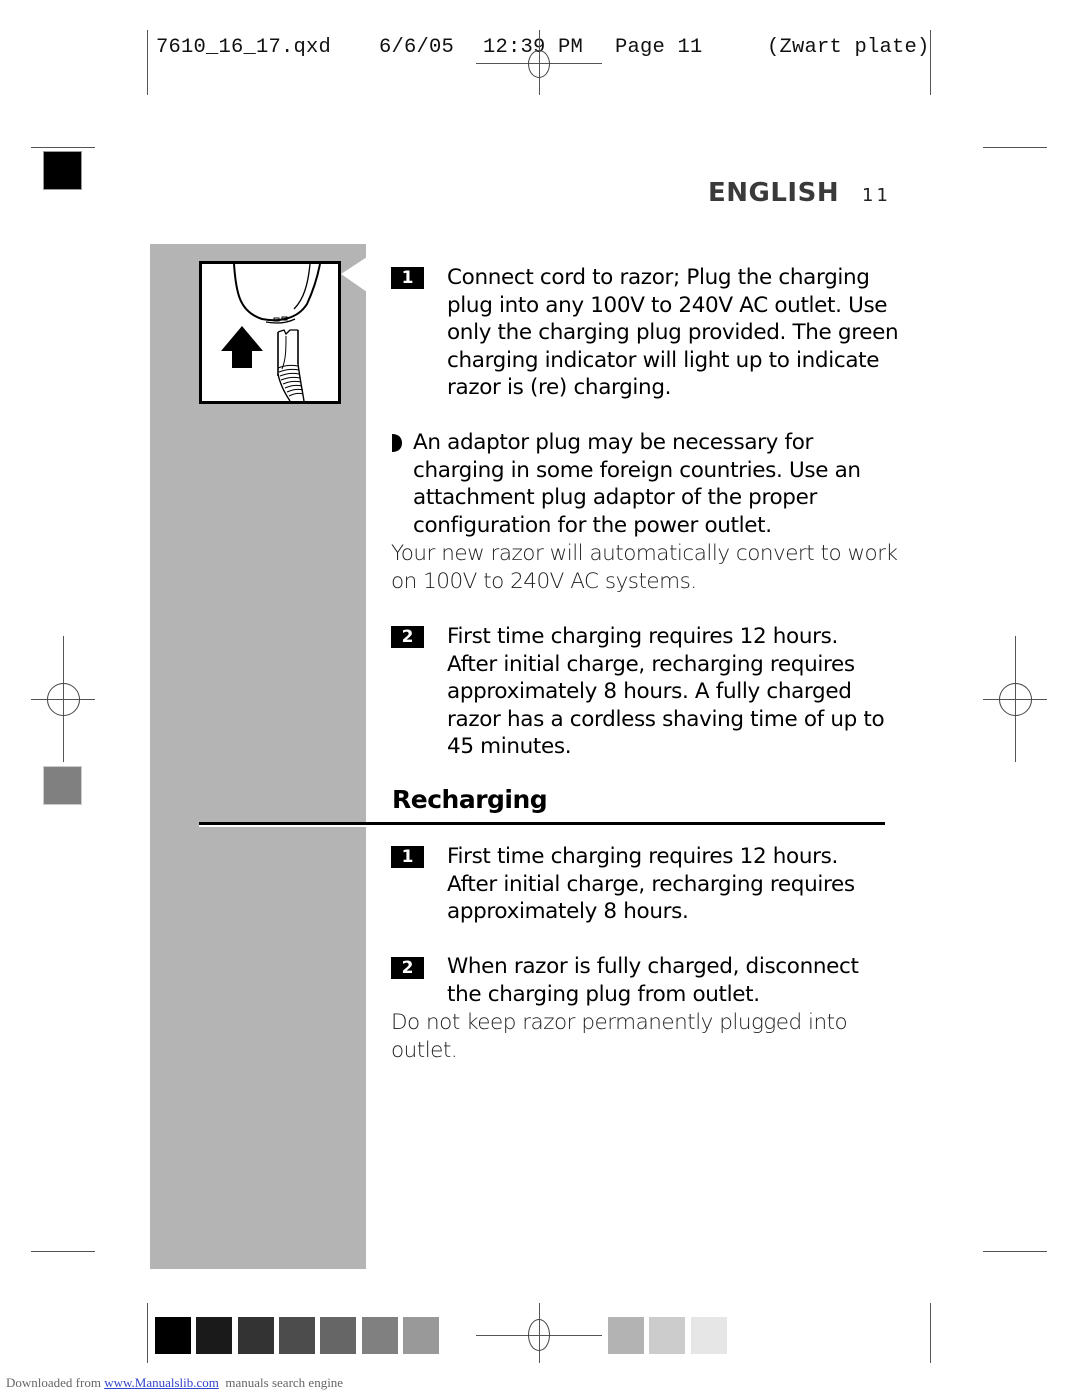  What do you see at coordinates (62, 785) in the screenshot?
I see `gray-register-square` at bounding box center [62, 785].